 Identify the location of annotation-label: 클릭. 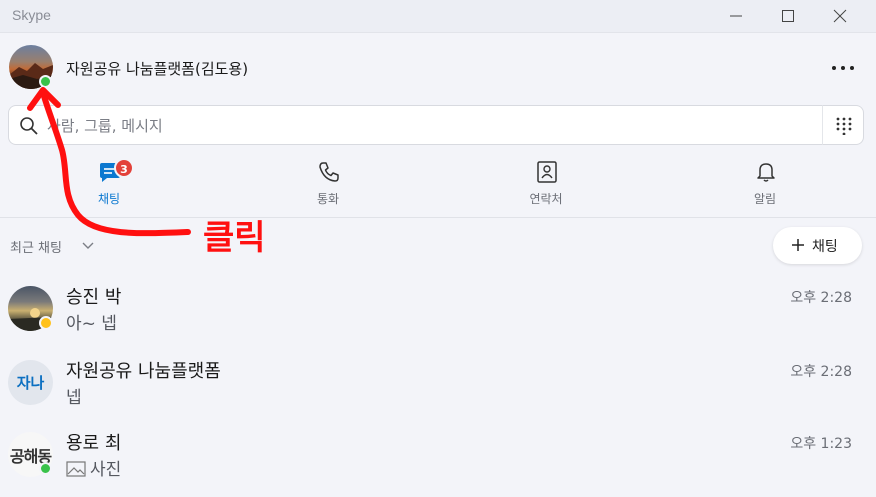
(234, 238).